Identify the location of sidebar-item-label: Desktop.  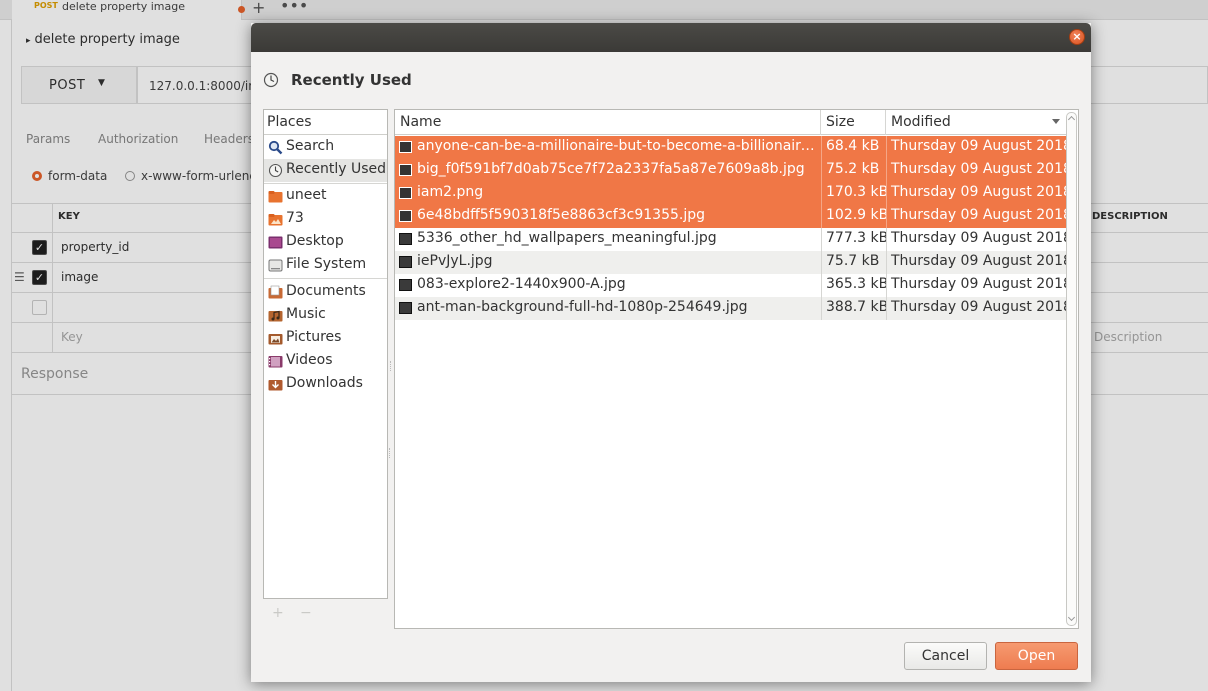
(315, 241).